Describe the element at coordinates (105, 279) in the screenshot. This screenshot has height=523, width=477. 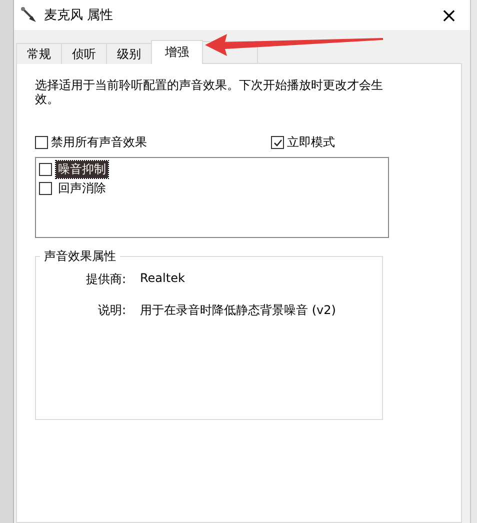
I see `property-label: 提供商:` at that location.